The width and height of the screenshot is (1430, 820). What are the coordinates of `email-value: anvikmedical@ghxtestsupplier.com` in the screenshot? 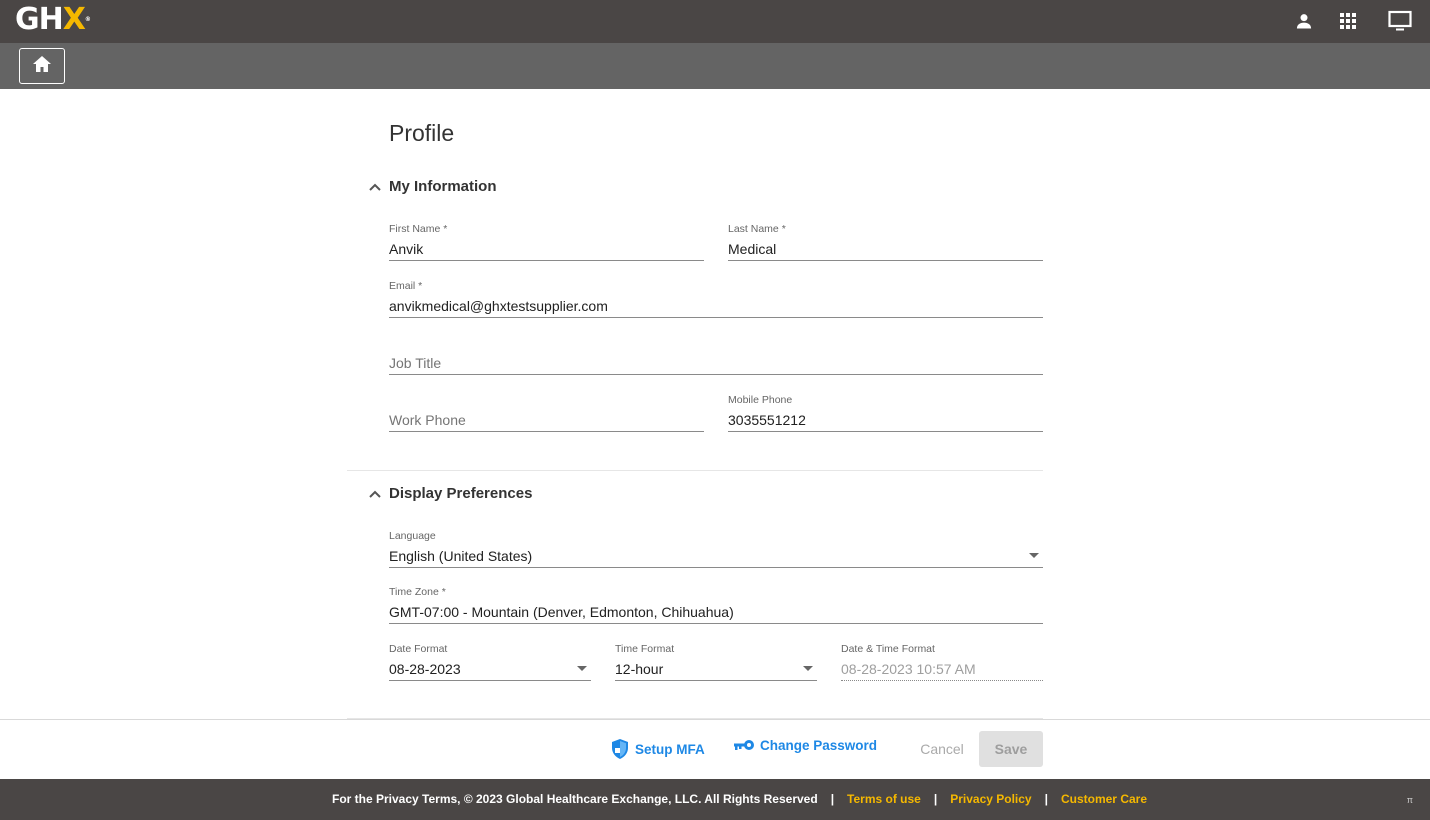 It's located at (498, 306).